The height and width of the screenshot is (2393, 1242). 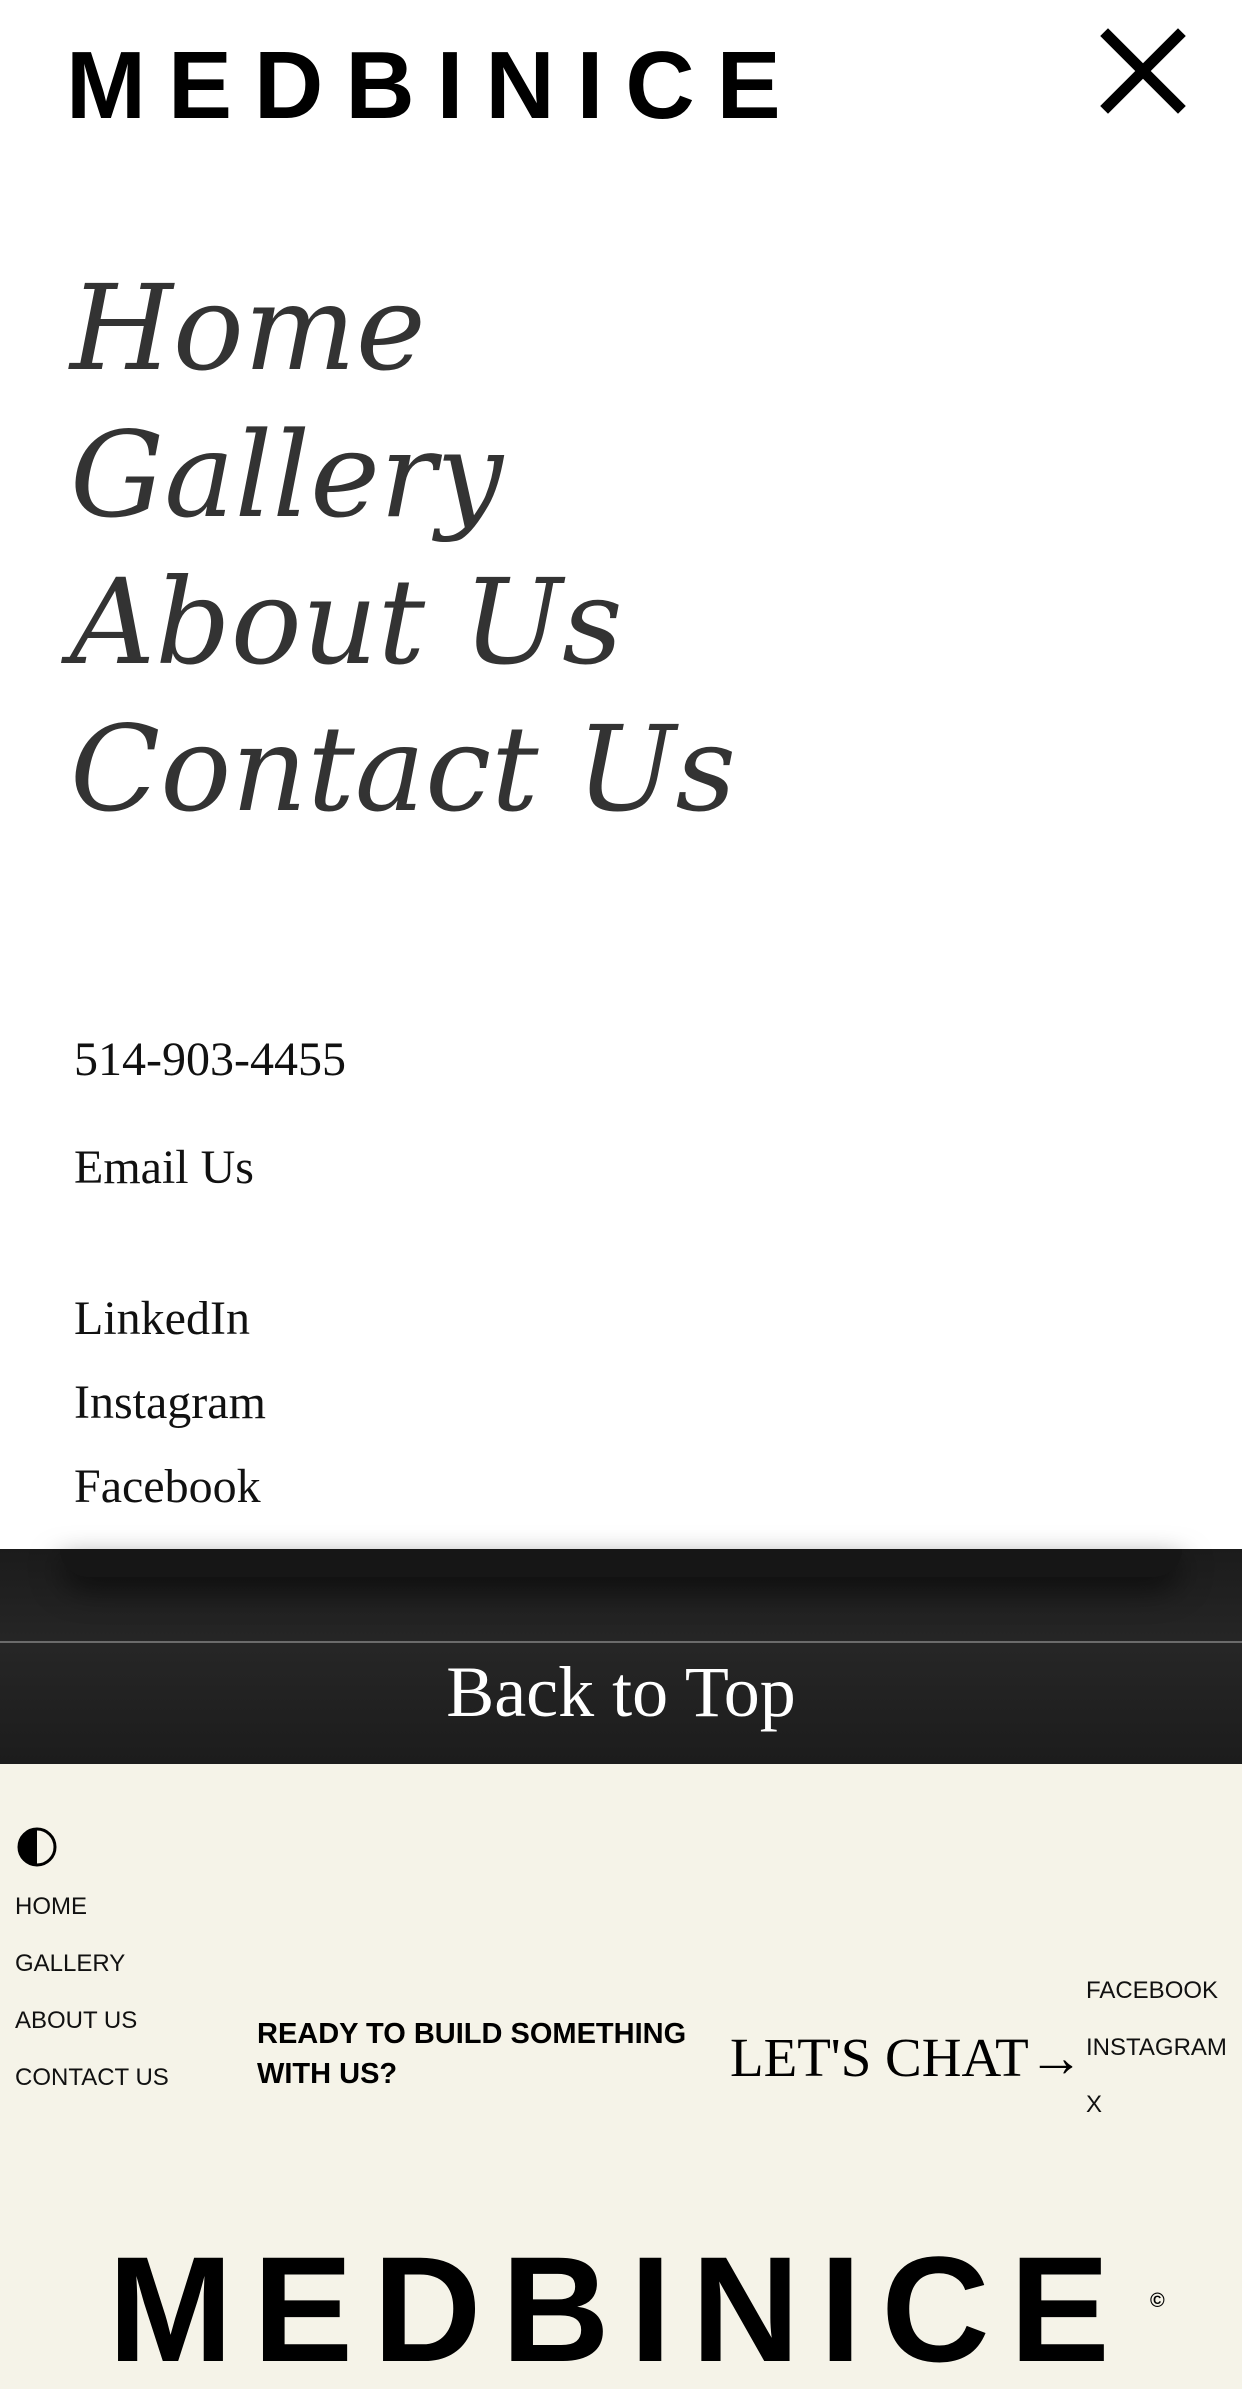 I want to click on dark-card-edge, so click(x=621, y=1563).